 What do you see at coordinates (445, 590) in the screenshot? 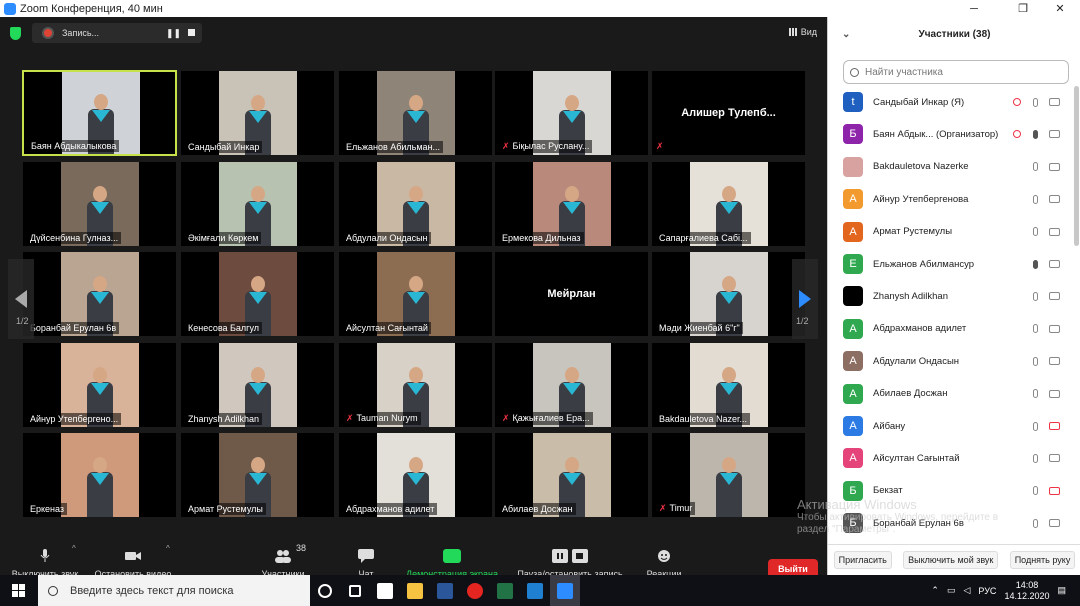
I see `word-app` at bounding box center [445, 590].